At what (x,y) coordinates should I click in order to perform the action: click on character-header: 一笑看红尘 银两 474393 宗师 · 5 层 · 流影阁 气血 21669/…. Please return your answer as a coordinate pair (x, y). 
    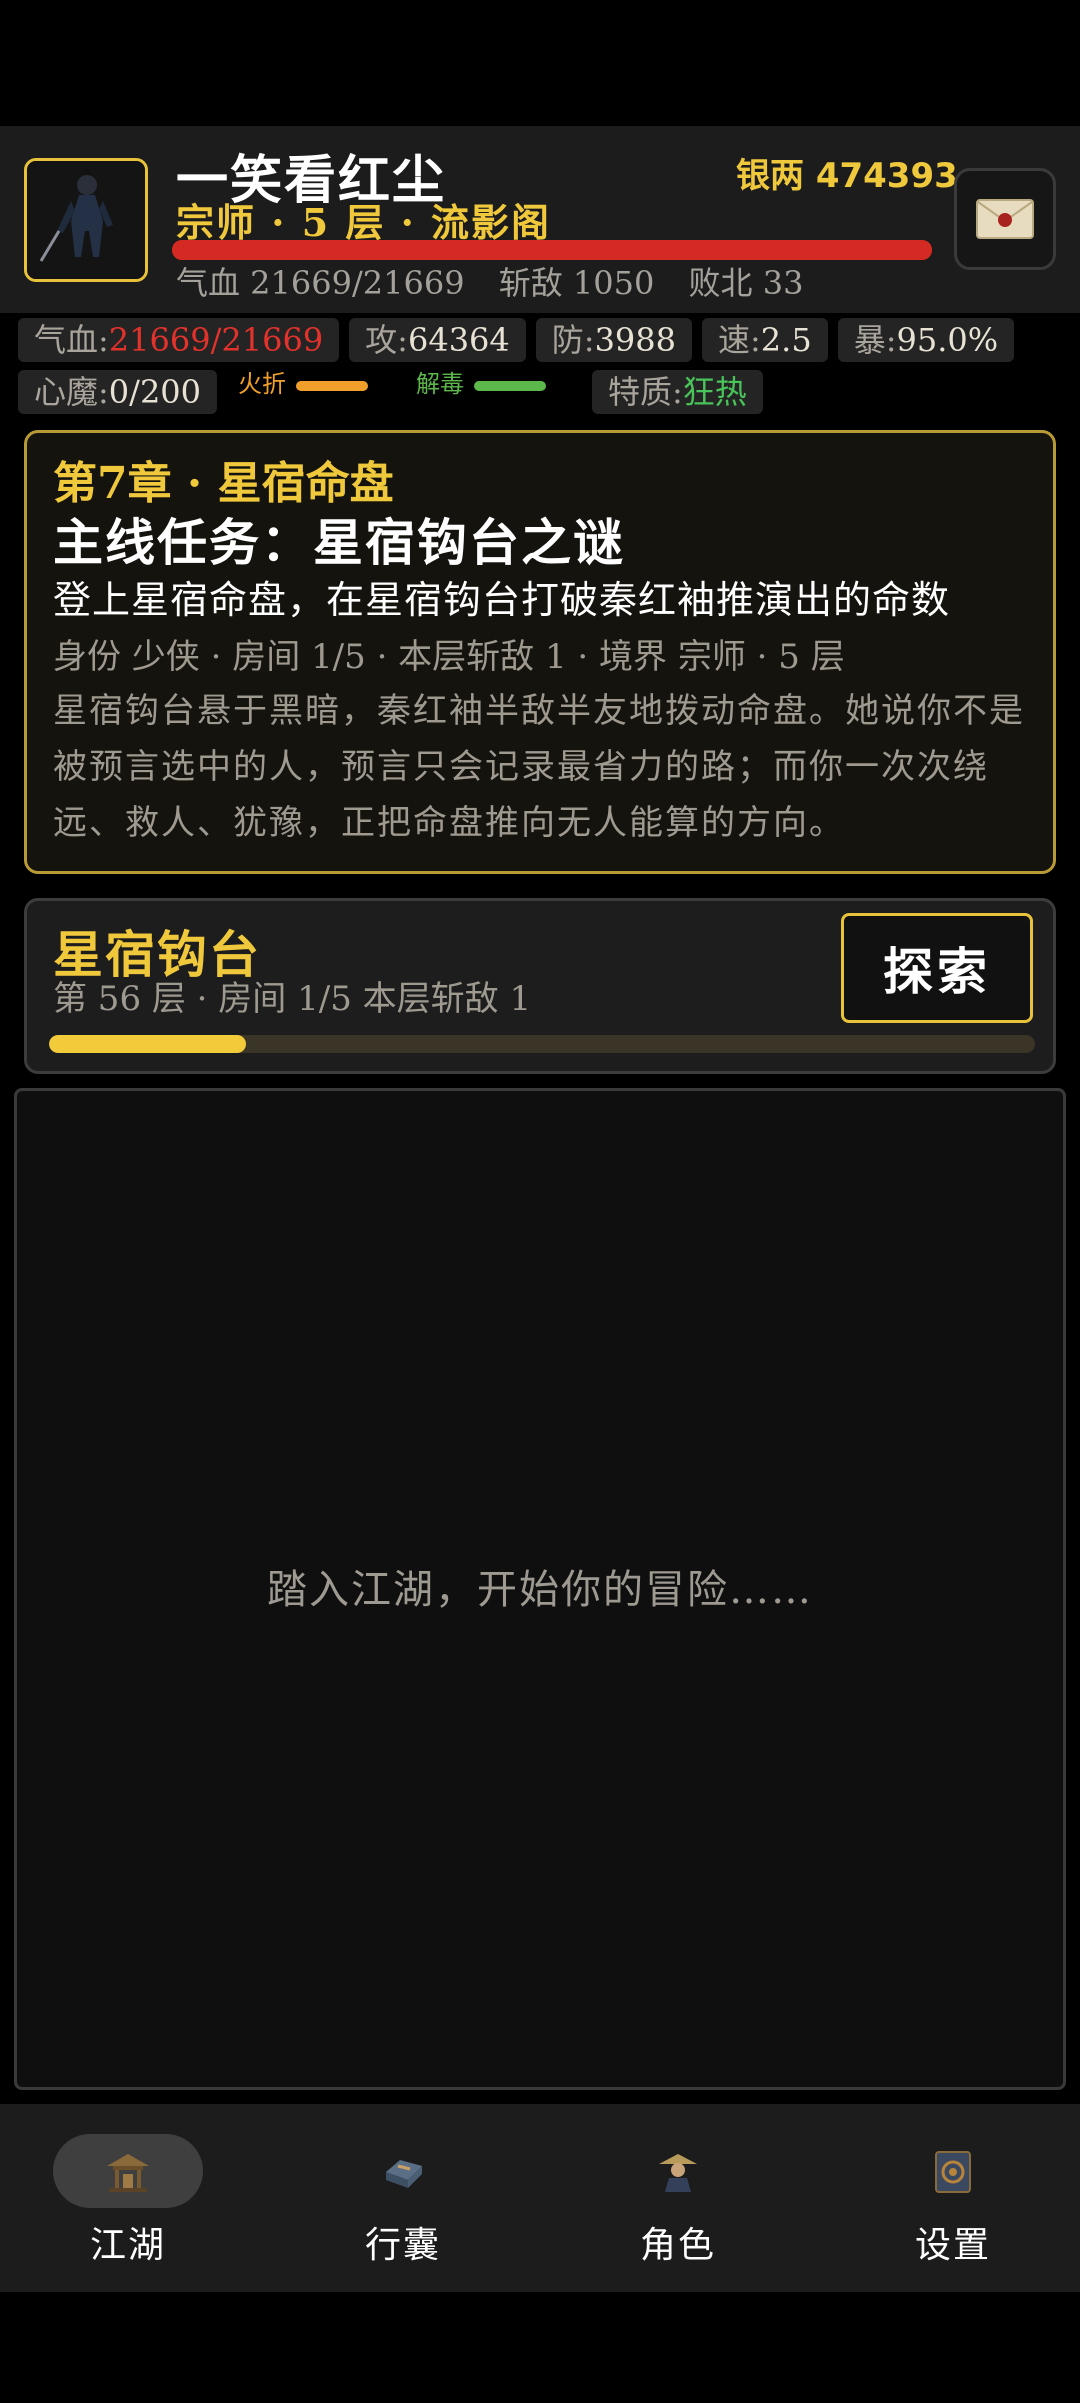
    Looking at the image, I should click on (540, 219).